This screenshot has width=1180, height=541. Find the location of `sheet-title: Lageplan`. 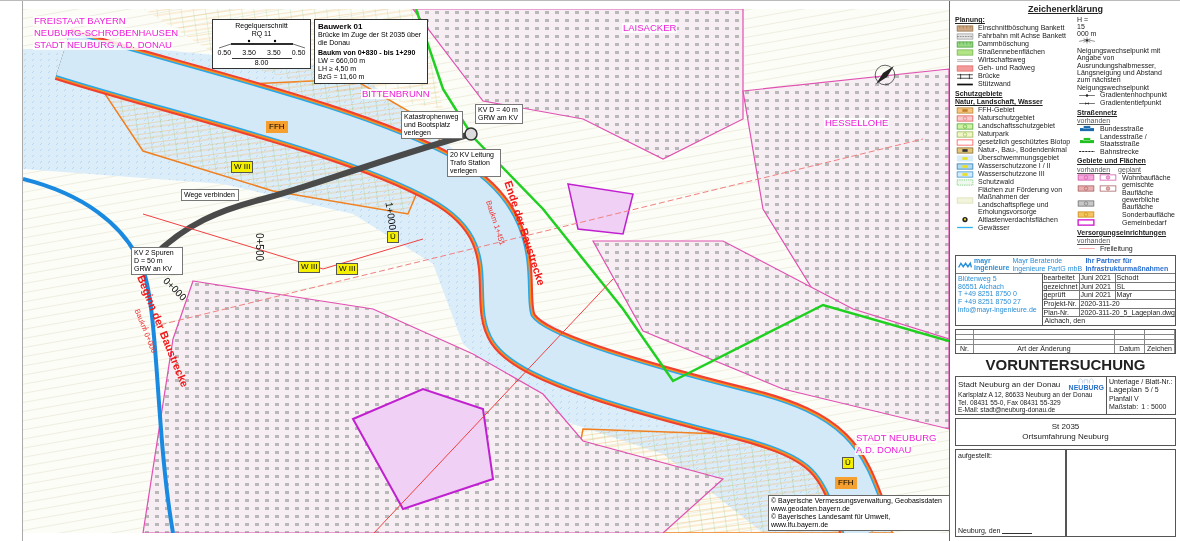

sheet-title: Lageplan is located at coordinates (1125, 390).